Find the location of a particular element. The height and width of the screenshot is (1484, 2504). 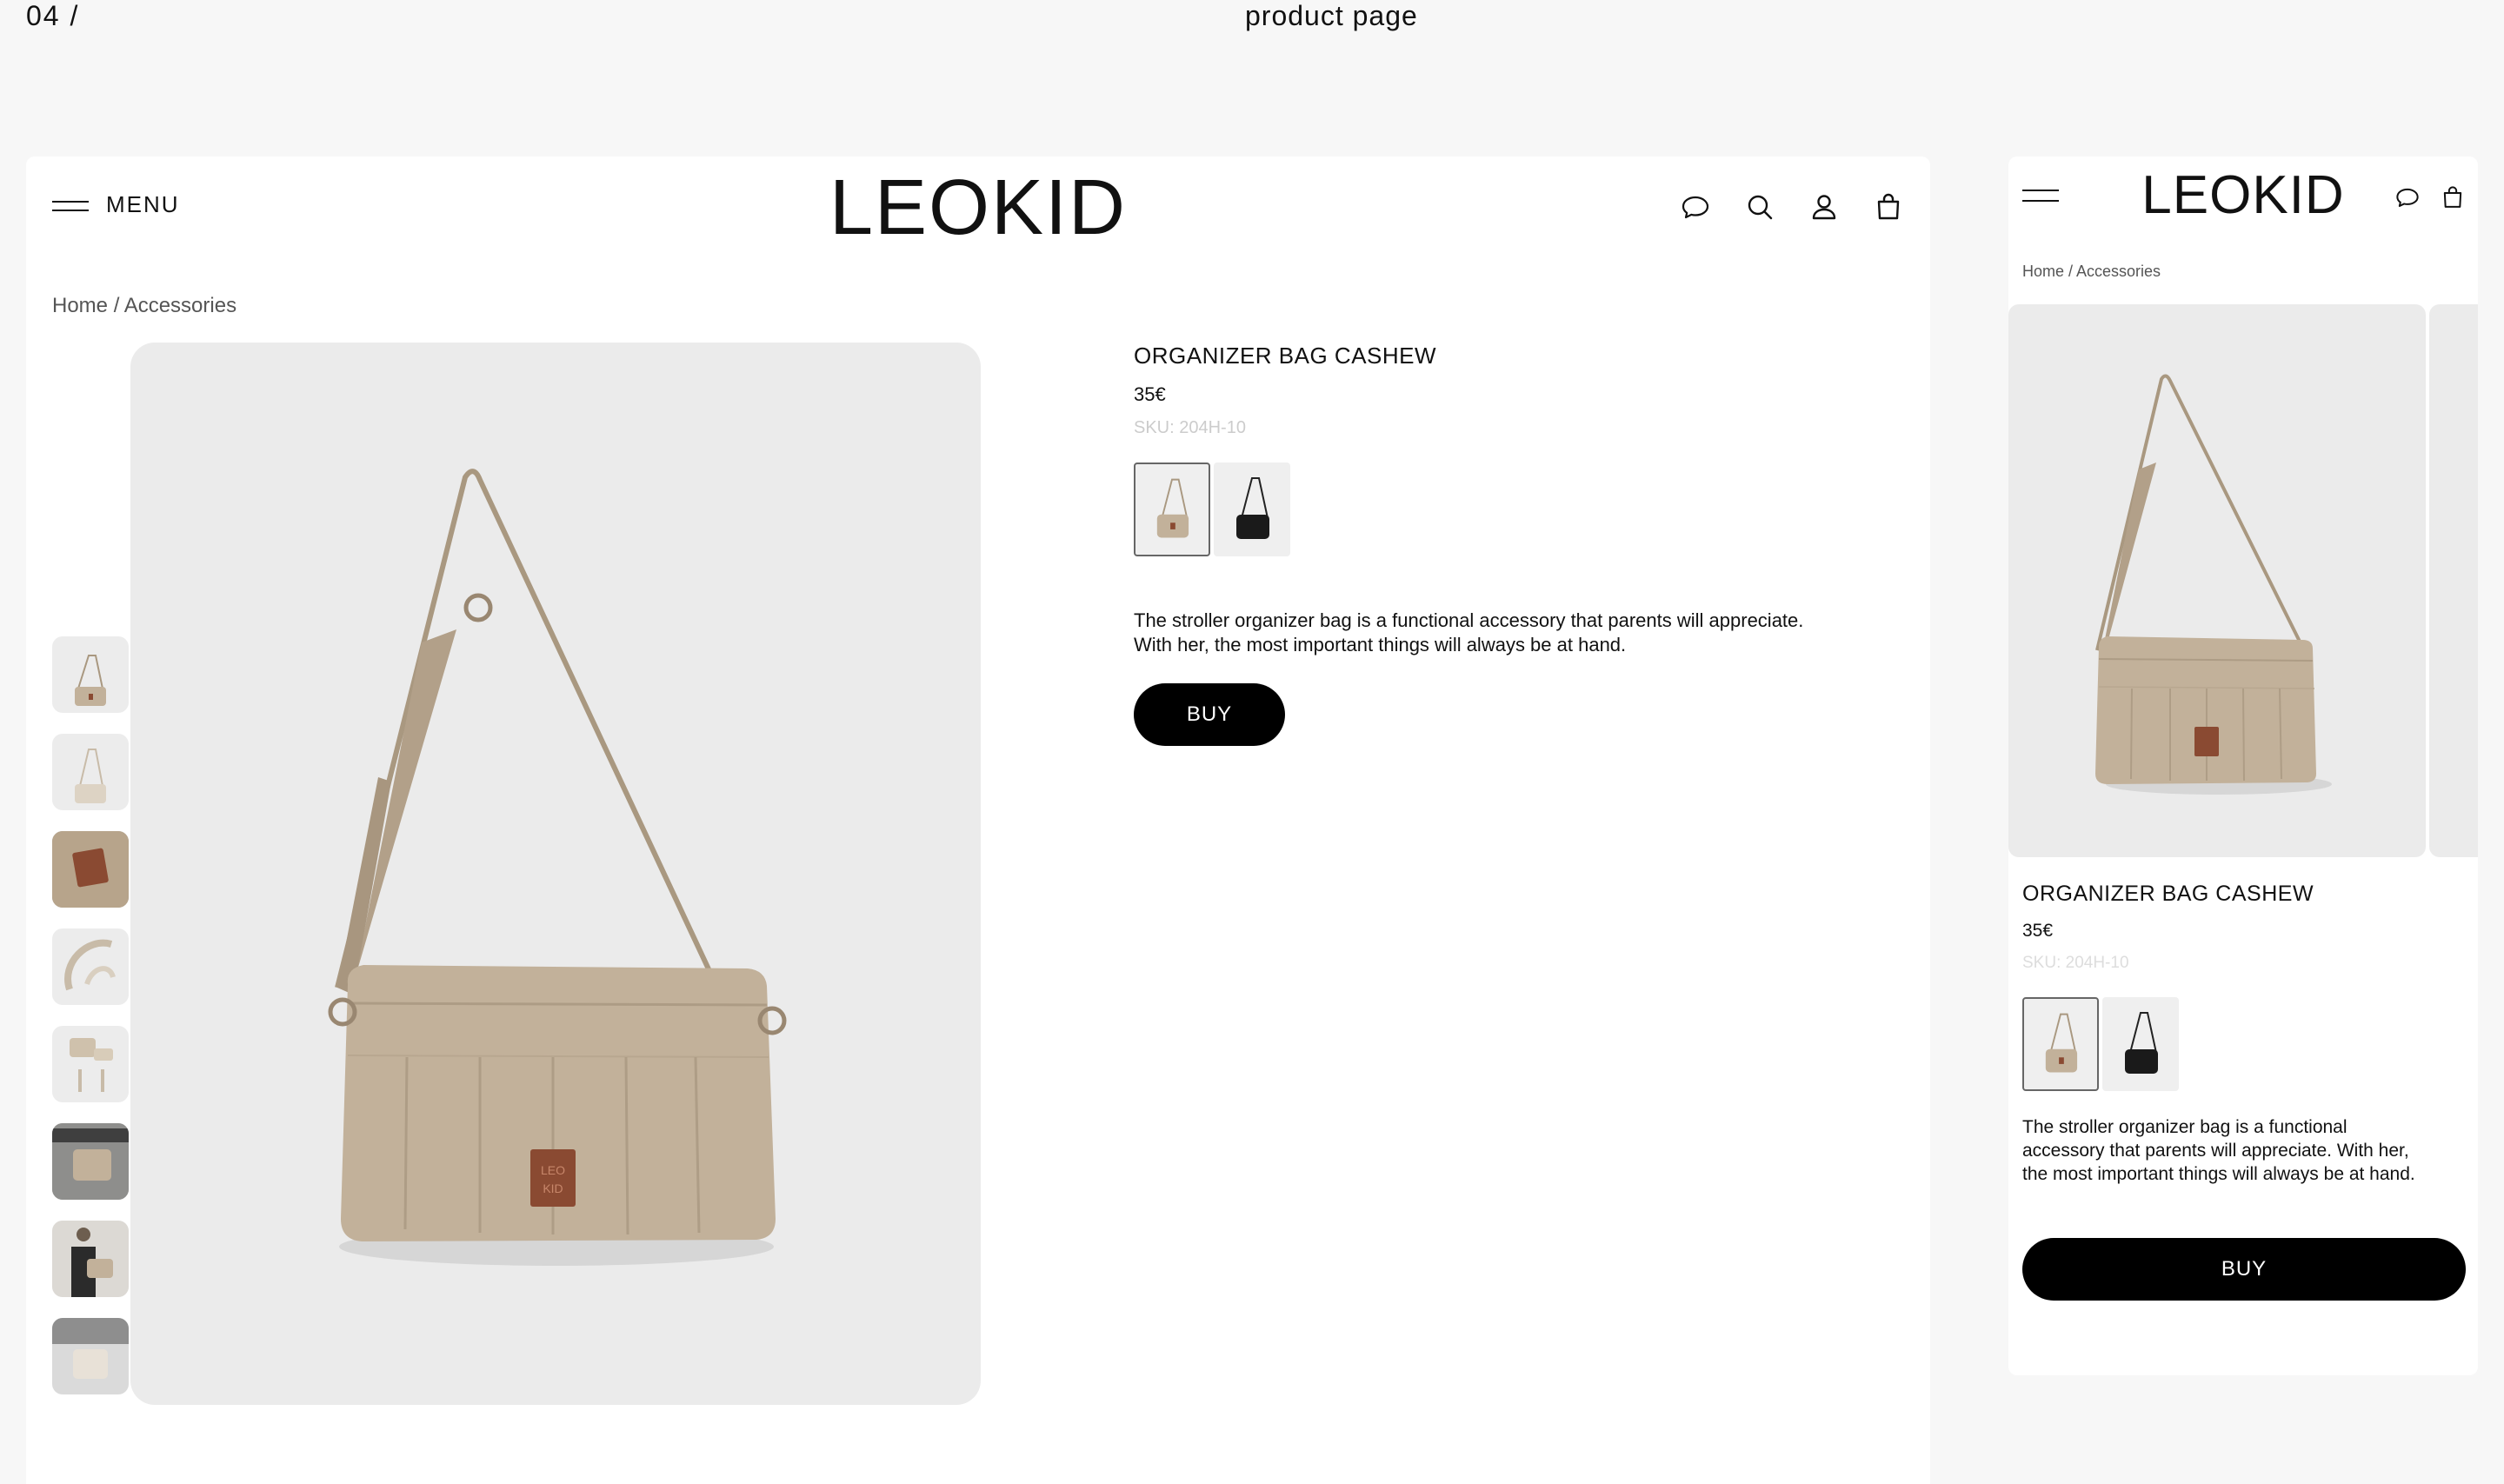

svg-text: LEO is located at coordinates (553, 1170).